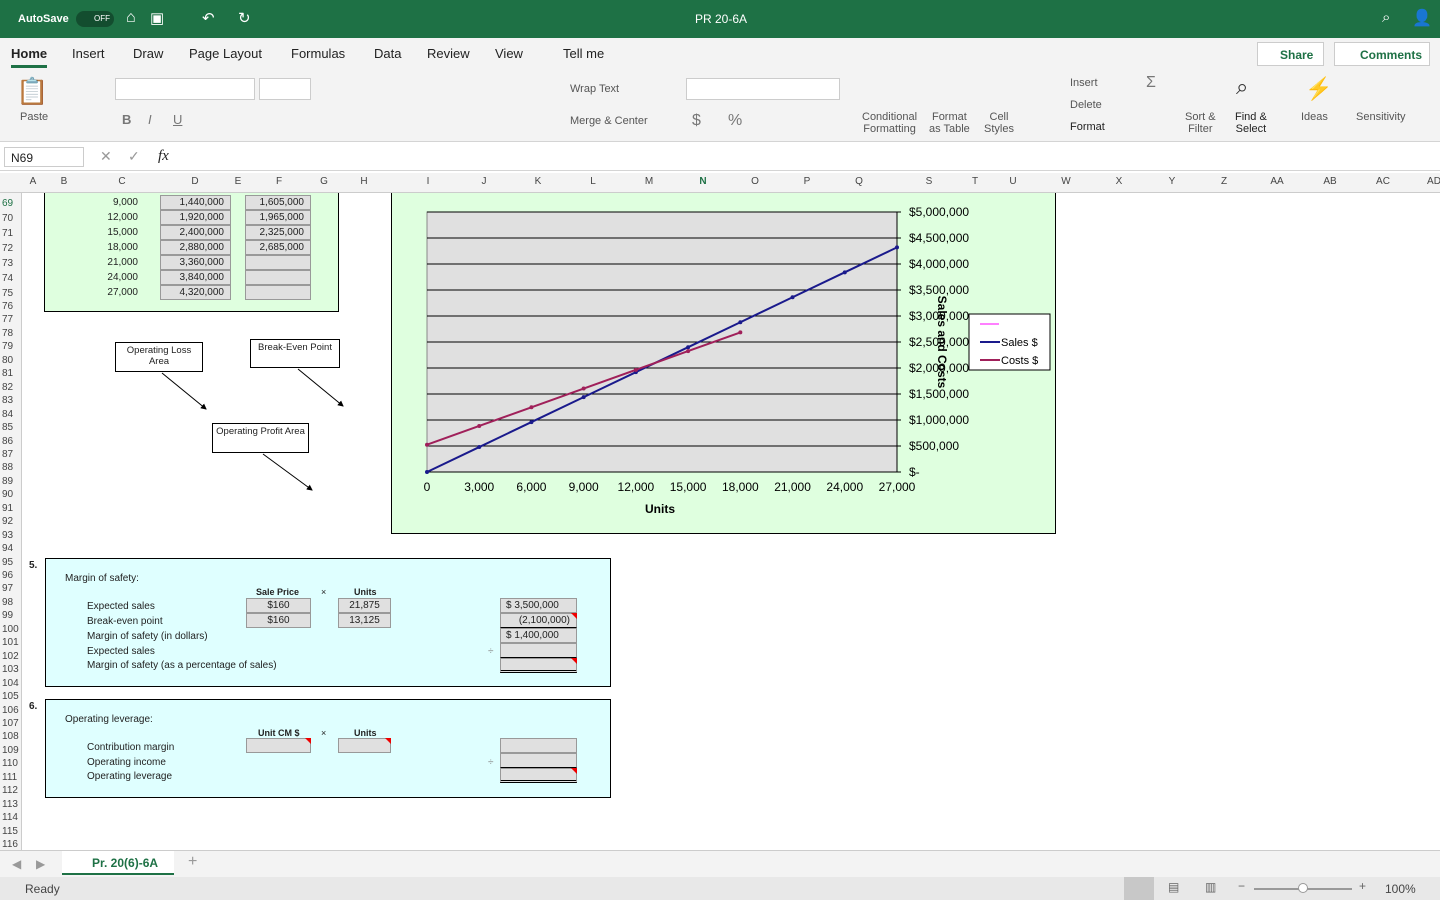 Image resolution: width=1440 pixels, height=900 pixels. Describe the element at coordinates (16, 864) in the screenshot. I see `prev-sheet-icon: ◀` at that location.